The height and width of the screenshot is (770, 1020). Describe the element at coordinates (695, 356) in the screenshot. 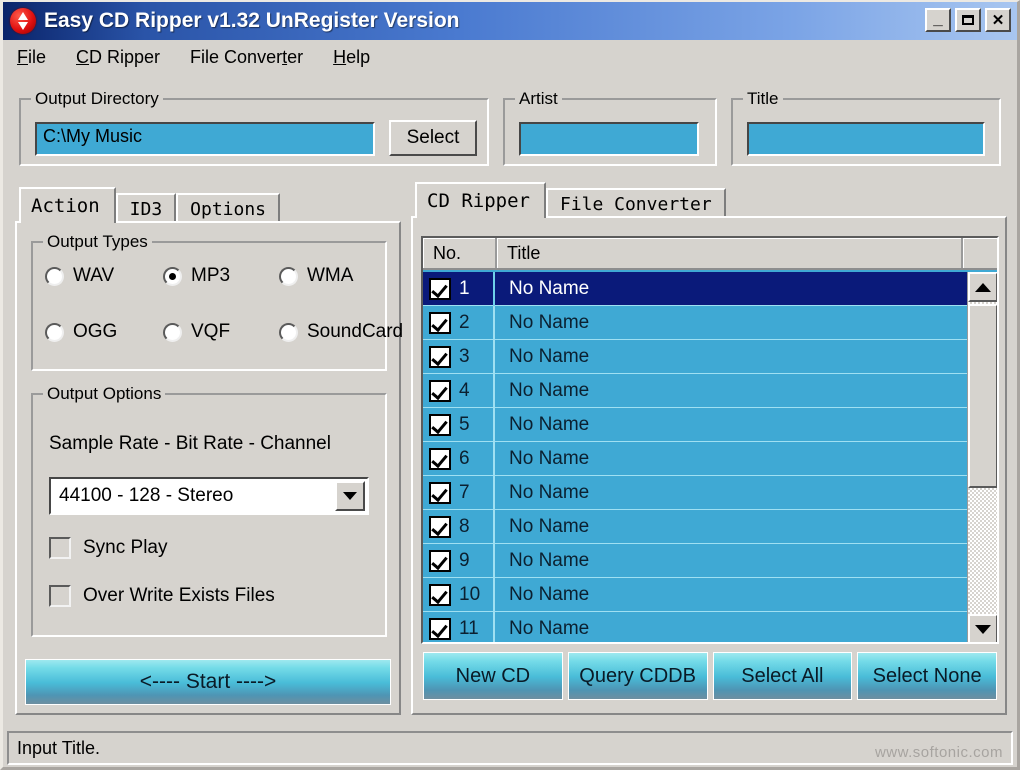

I see `table-row: 3 No Name` at that location.